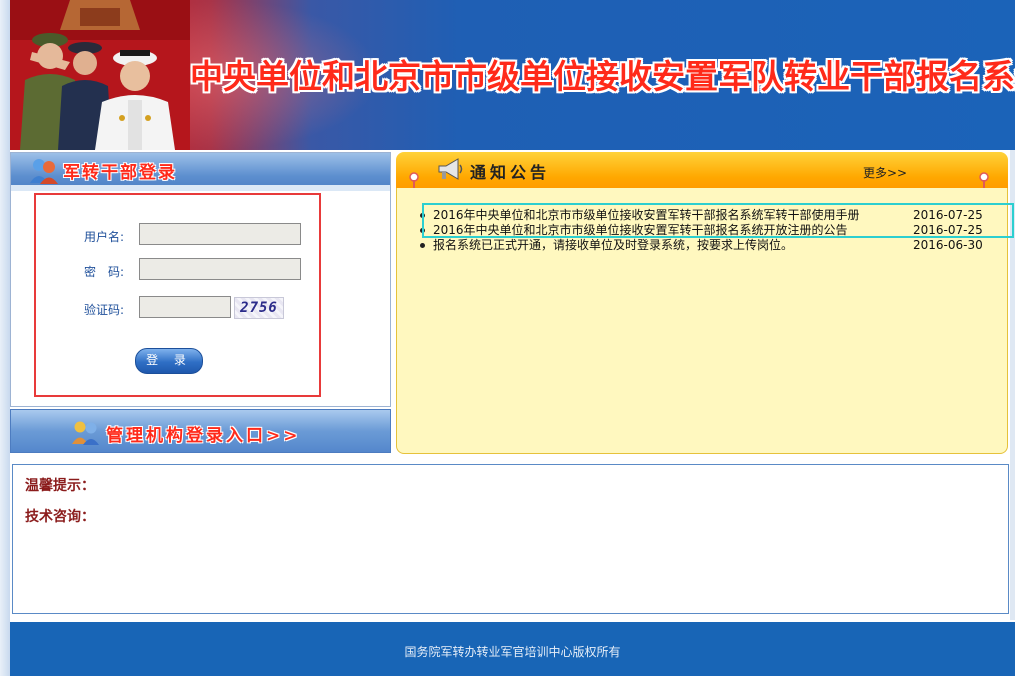 Image resolution: width=1015 pixels, height=676 pixels. I want to click on login-form: 用户名: 密 码: 验证码: 2756 登 录, so click(177, 295).